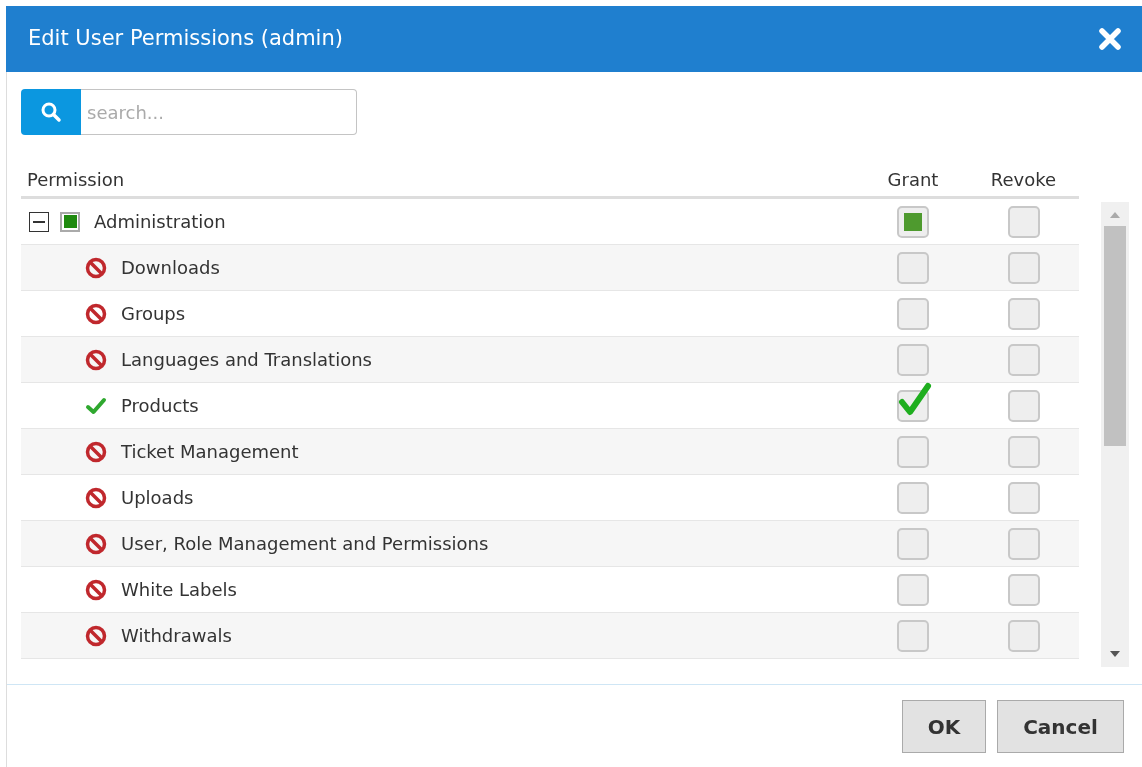  I want to click on permission-label: Languages and Translations, so click(246, 360).